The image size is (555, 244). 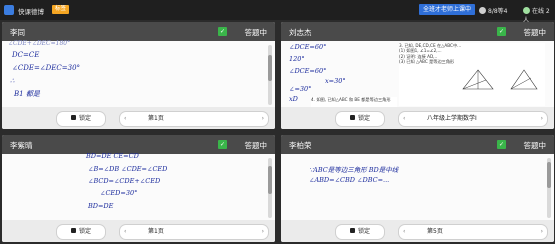 What do you see at coordinates (297, 59) in the screenshot?
I see `handwriting-line: 120°` at bounding box center [297, 59].